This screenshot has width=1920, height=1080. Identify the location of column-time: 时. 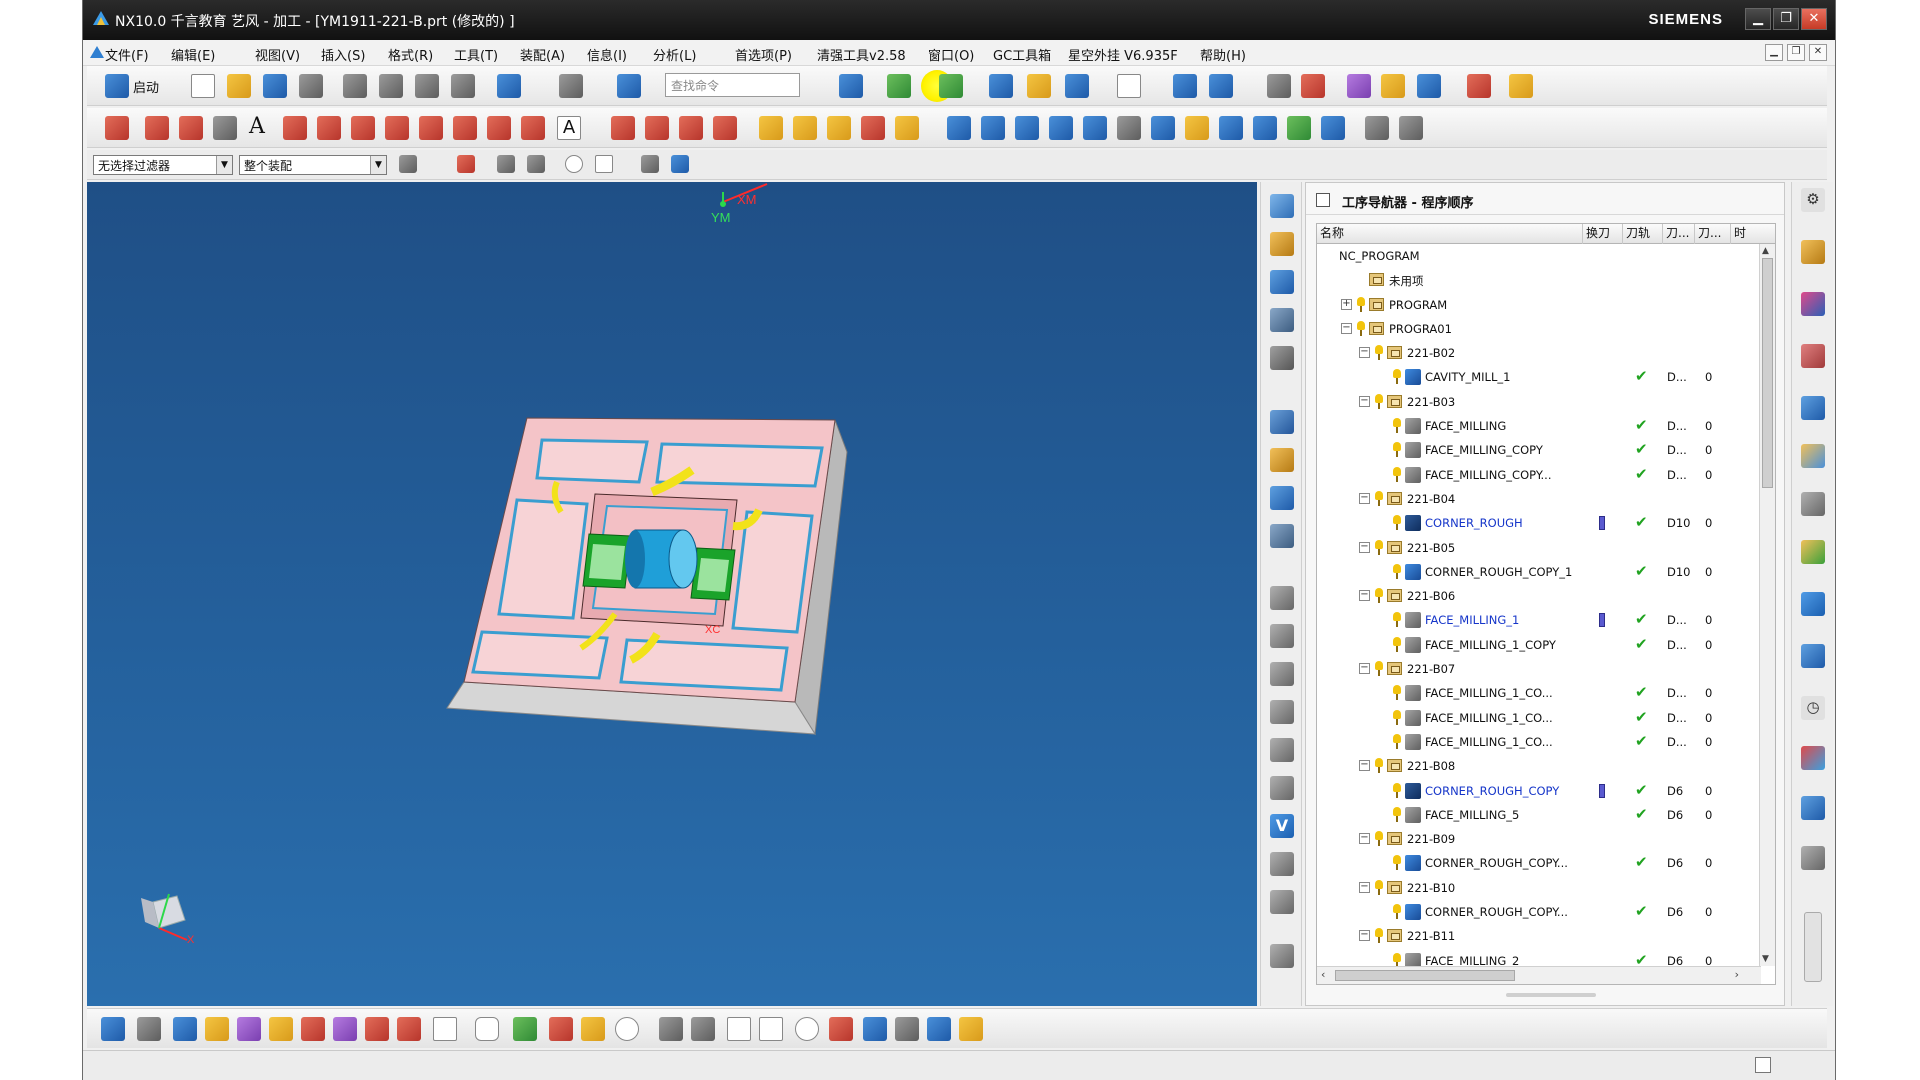
(1753, 234).